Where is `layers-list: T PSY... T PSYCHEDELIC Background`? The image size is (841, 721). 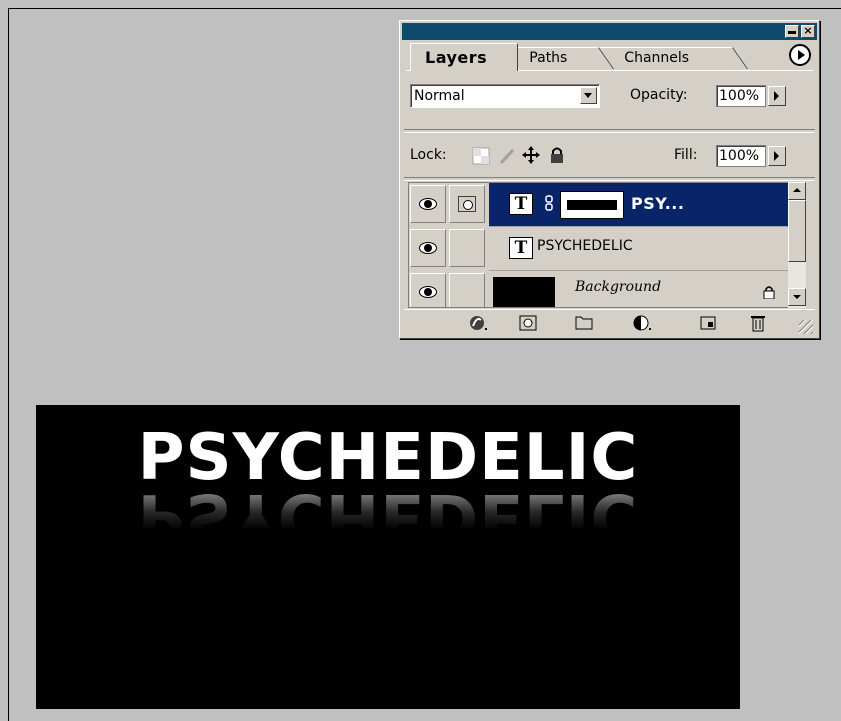
layers-list: T PSY... T PSYCHEDELIC Background is located at coordinates (599, 245).